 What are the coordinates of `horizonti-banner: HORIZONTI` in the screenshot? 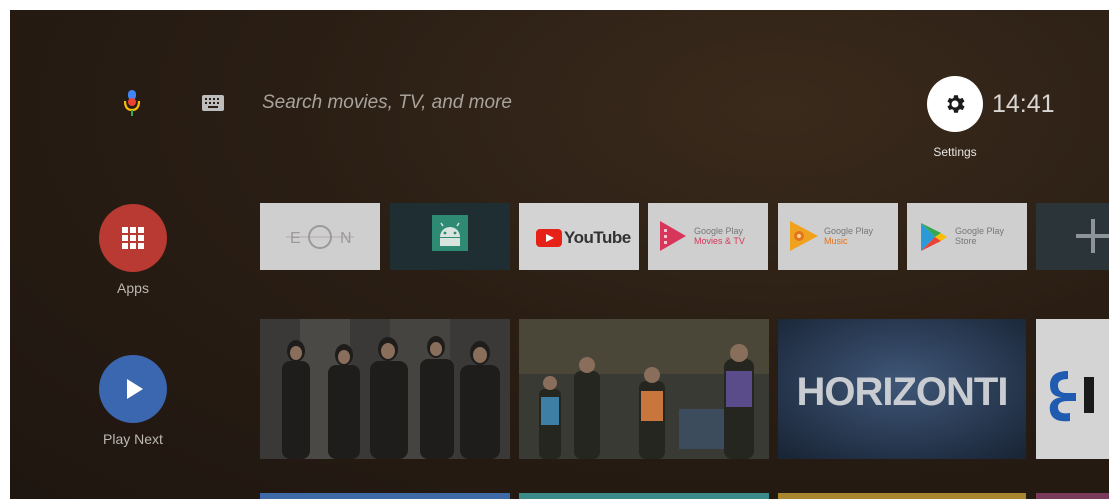 It's located at (902, 389).